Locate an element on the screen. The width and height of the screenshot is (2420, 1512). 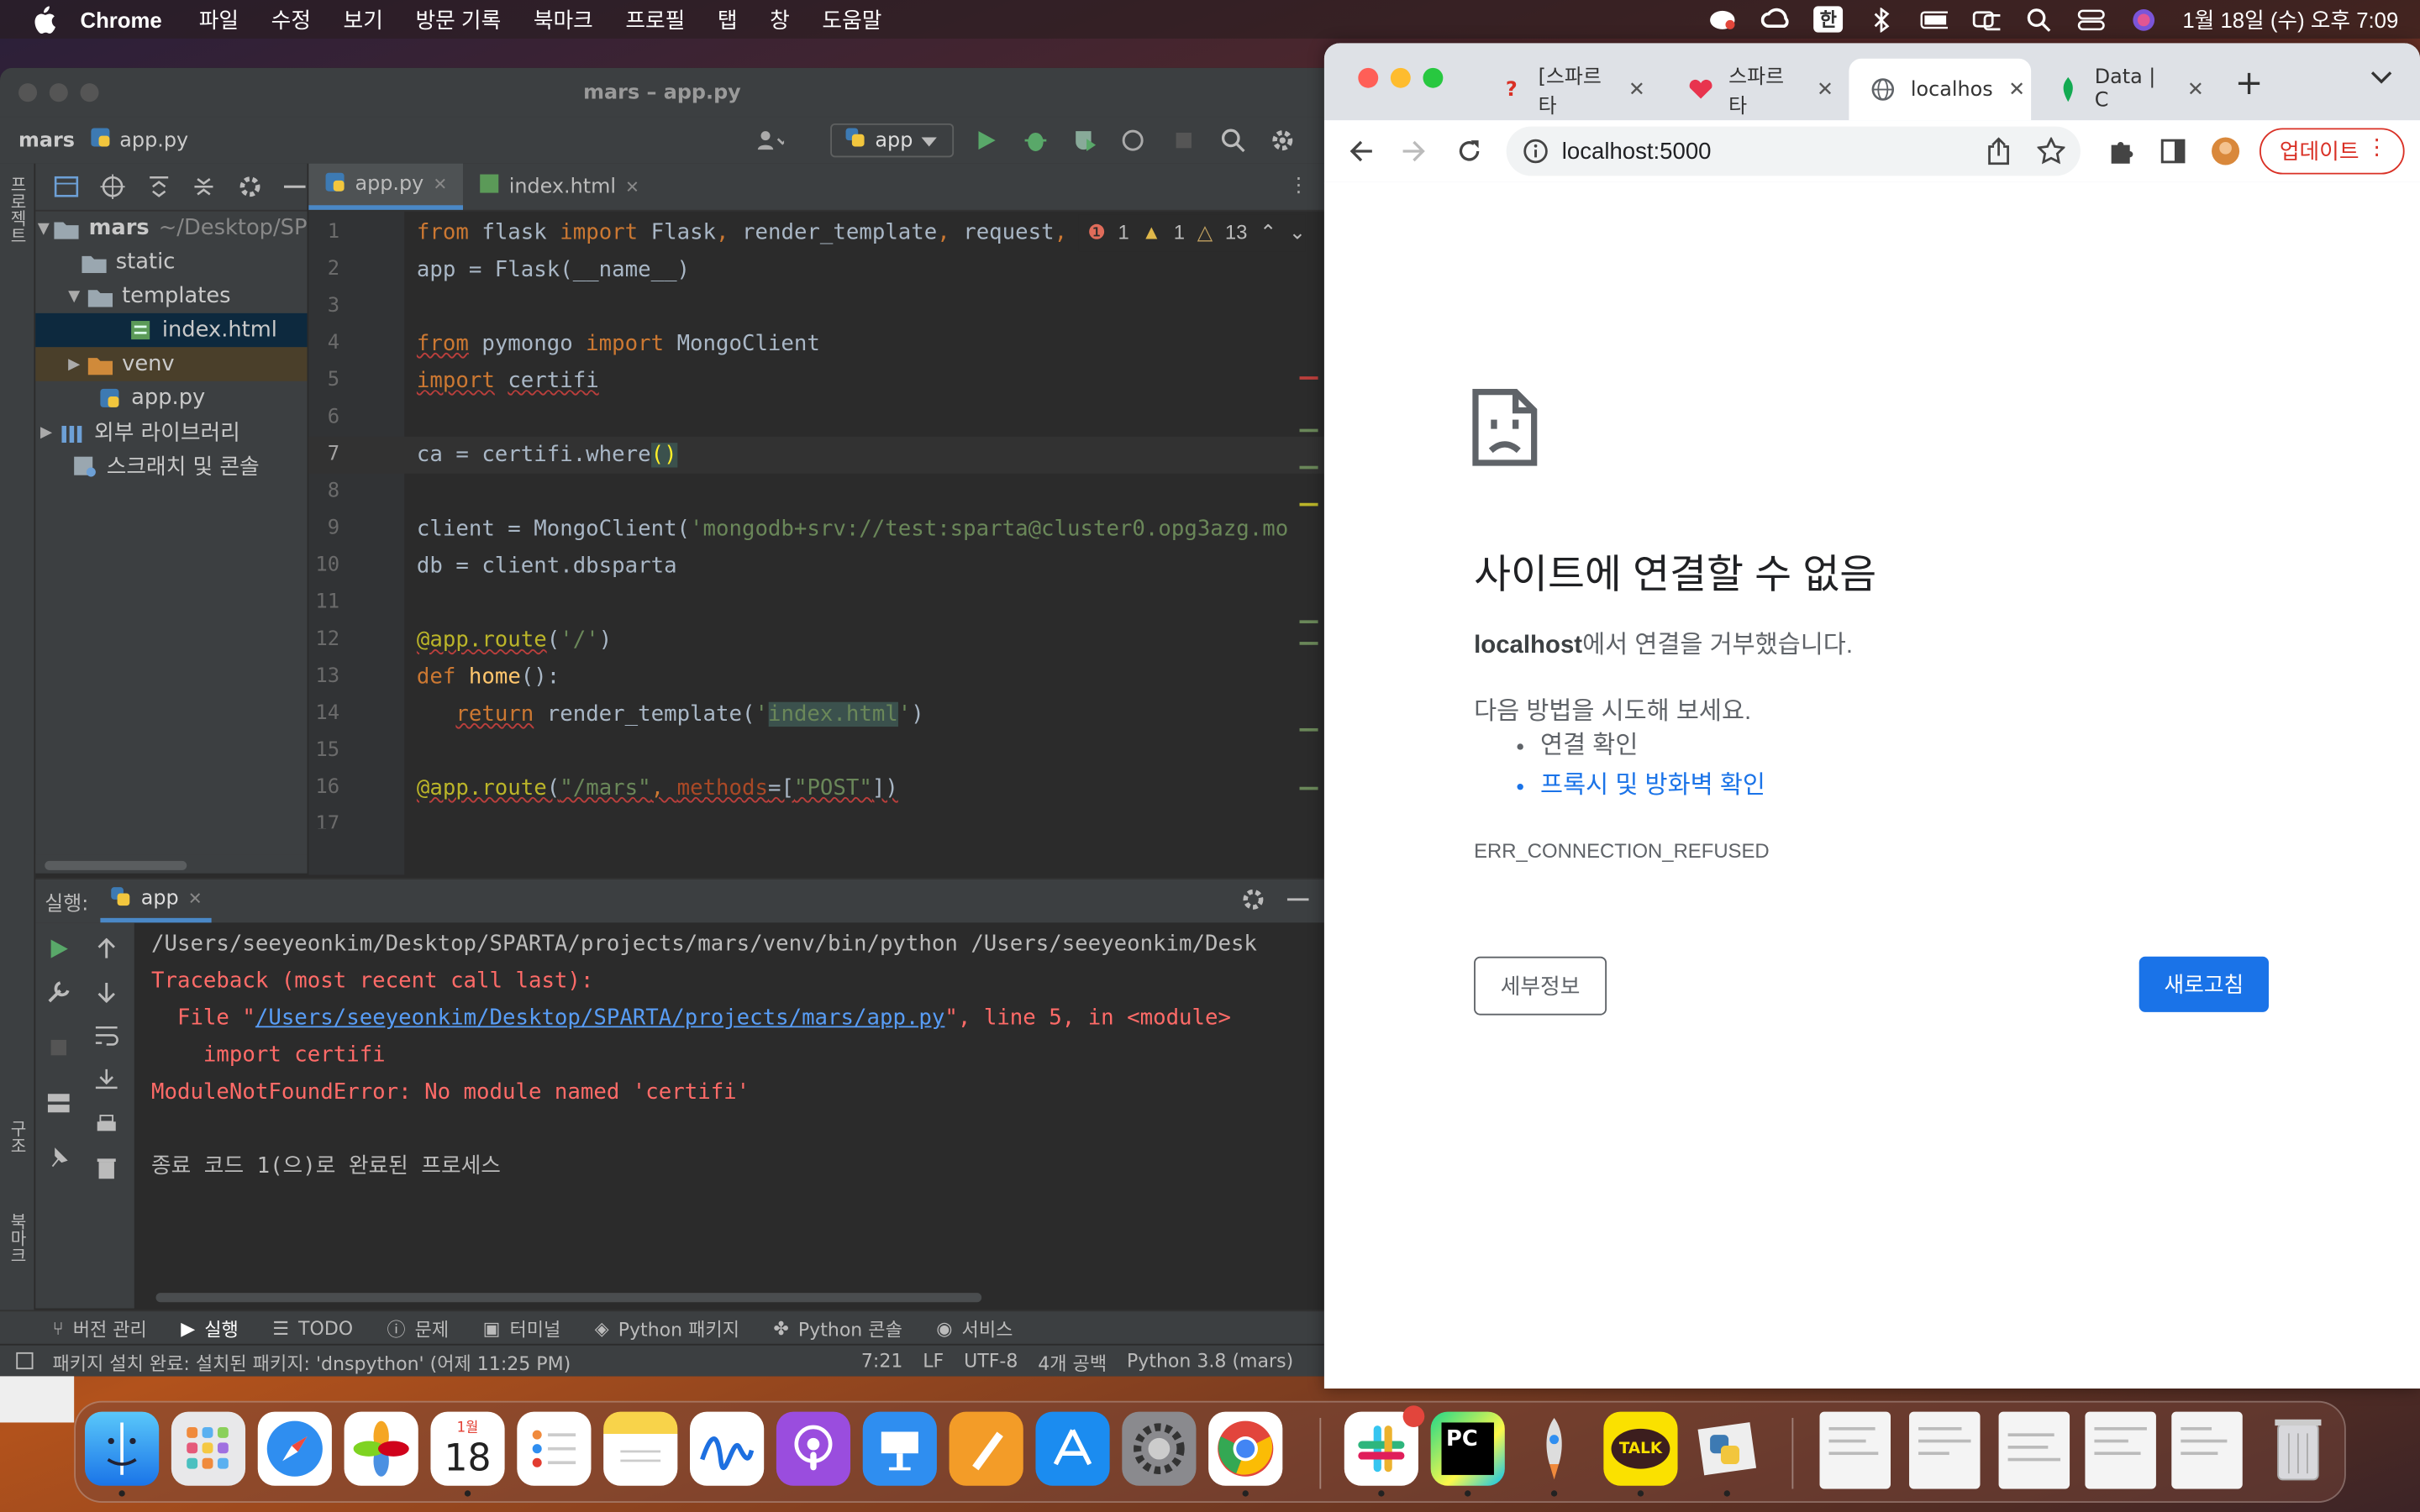
screen-mirroring-icon is located at coordinates (1987, 19).